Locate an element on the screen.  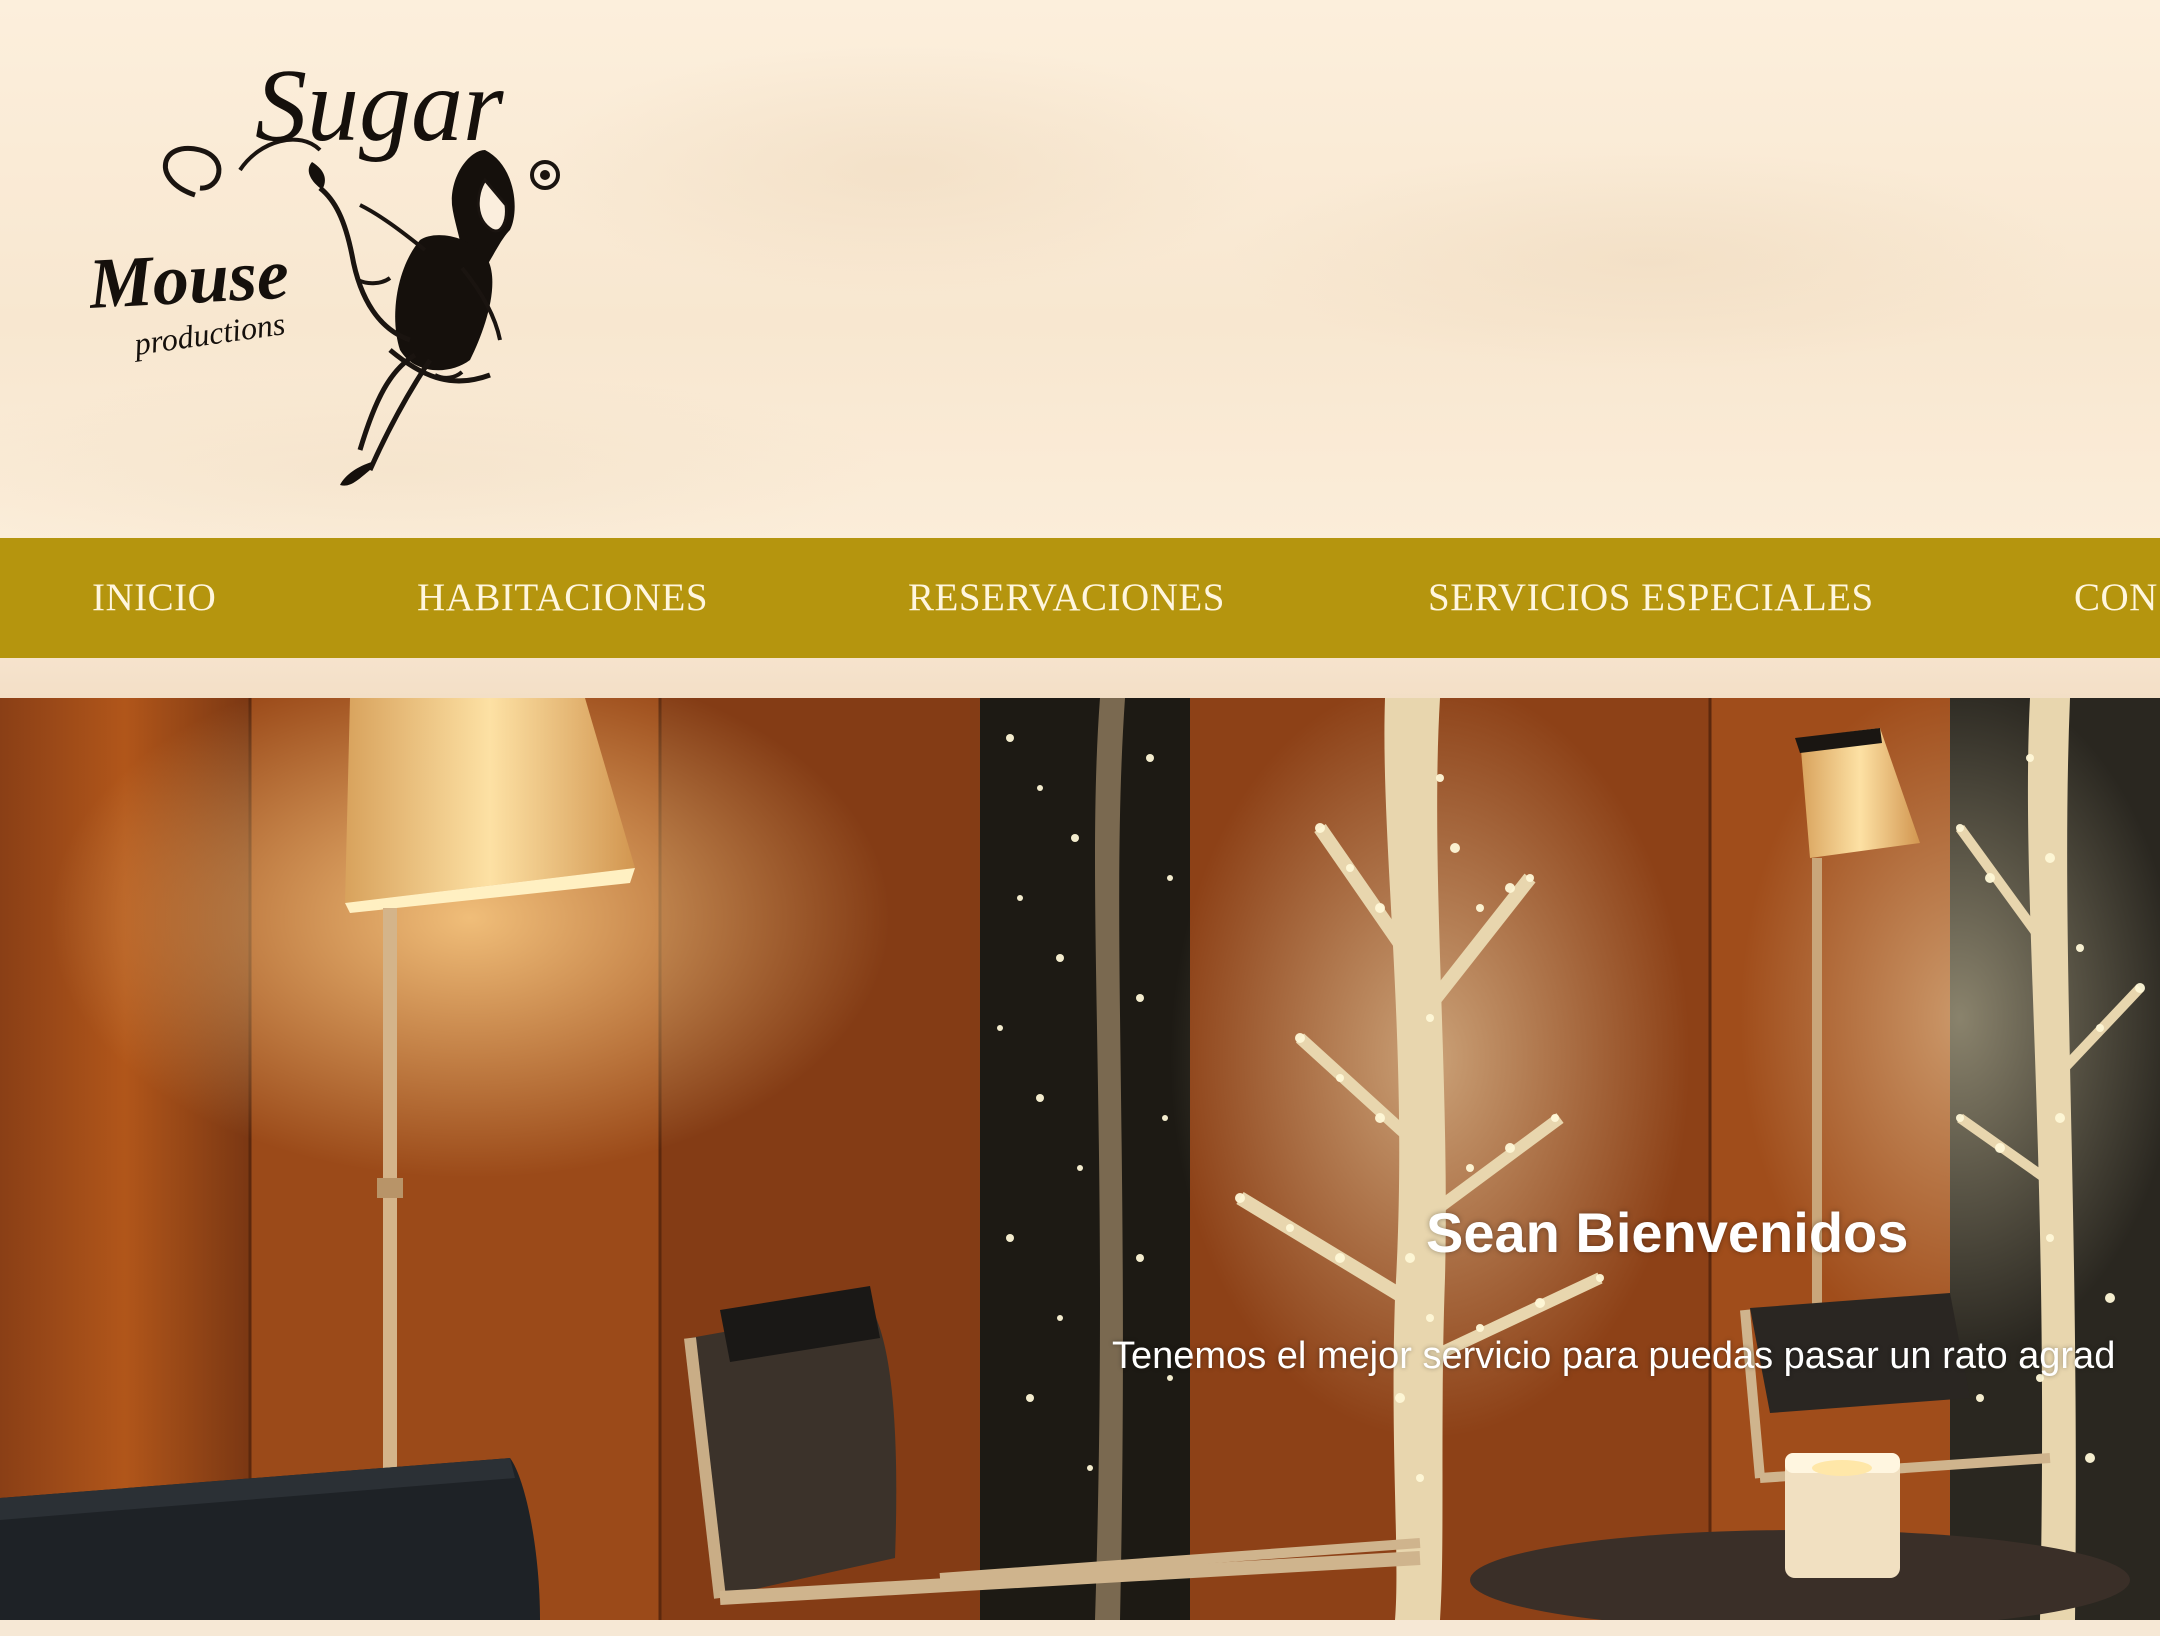
nav-shadow-strip is located at coordinates (1080, 678).